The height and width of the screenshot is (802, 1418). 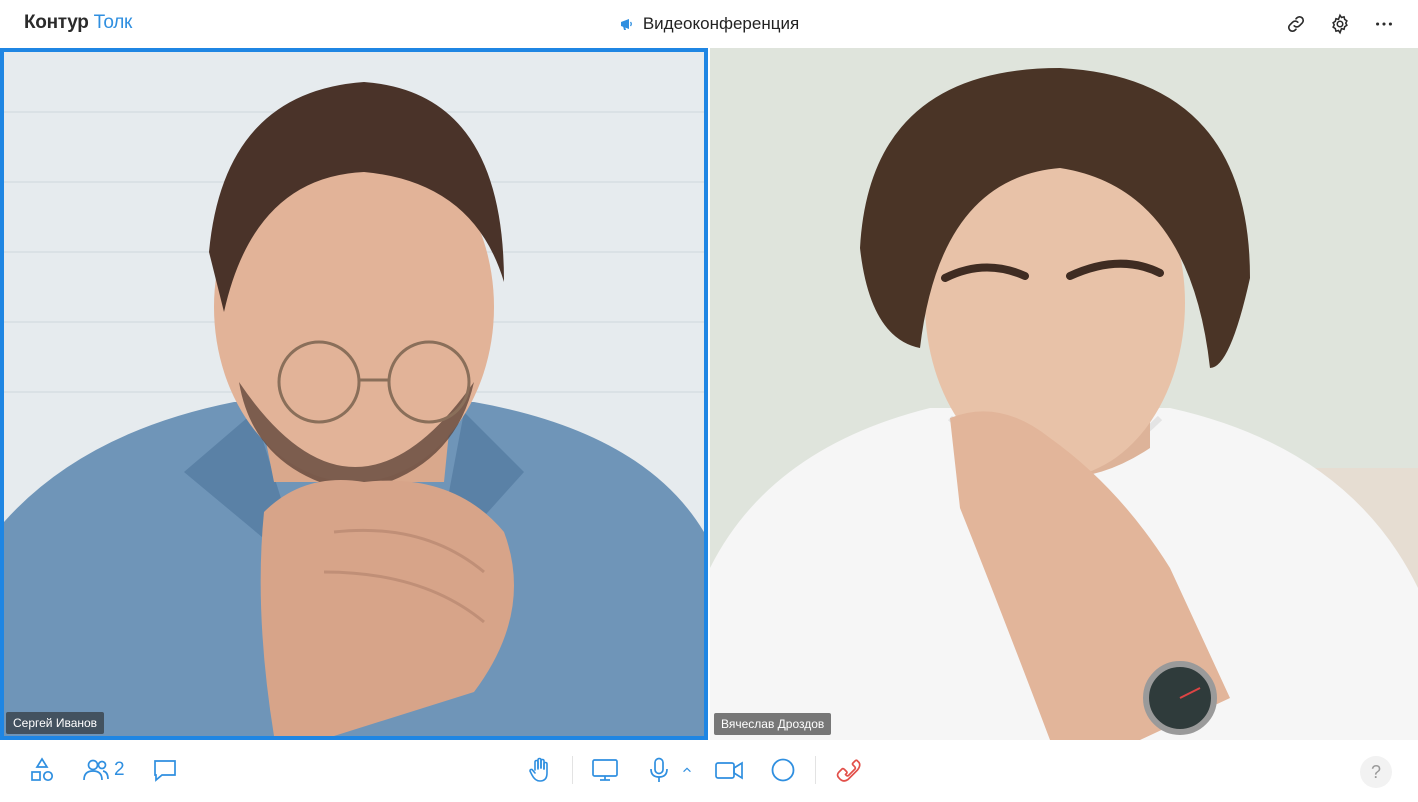 I want to click on conference-title: Видеоконференция, so click(x=721, y=23).